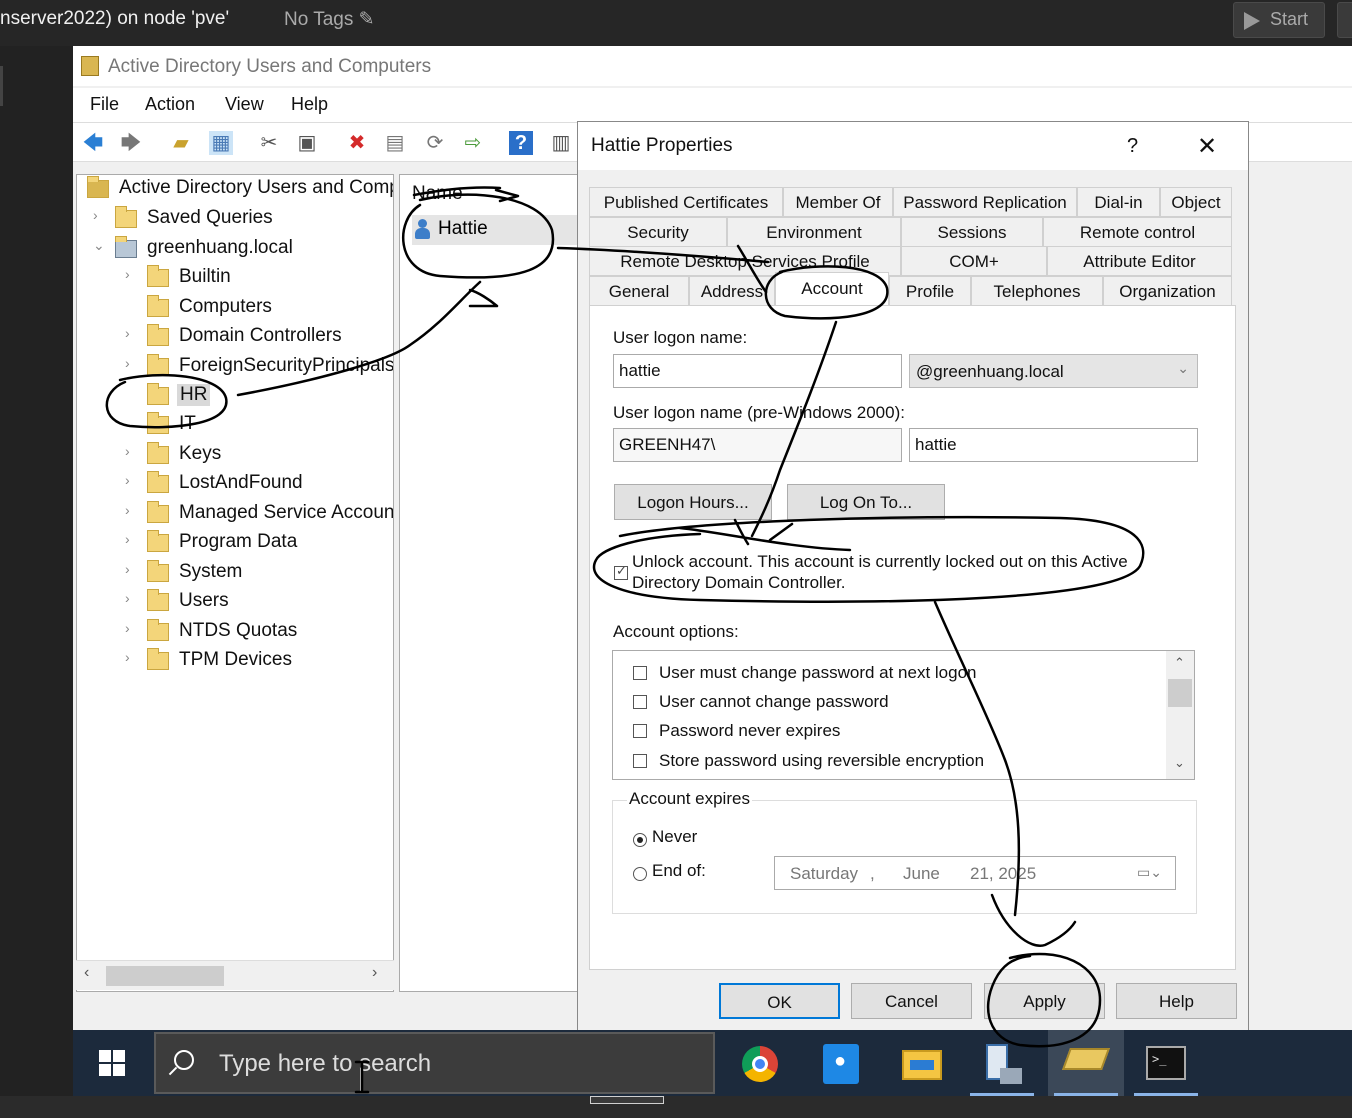 The image size is (1352, 1118). Describe the element at coordinates (1344, 20) in the screenshot. I see `more-button` at that location.